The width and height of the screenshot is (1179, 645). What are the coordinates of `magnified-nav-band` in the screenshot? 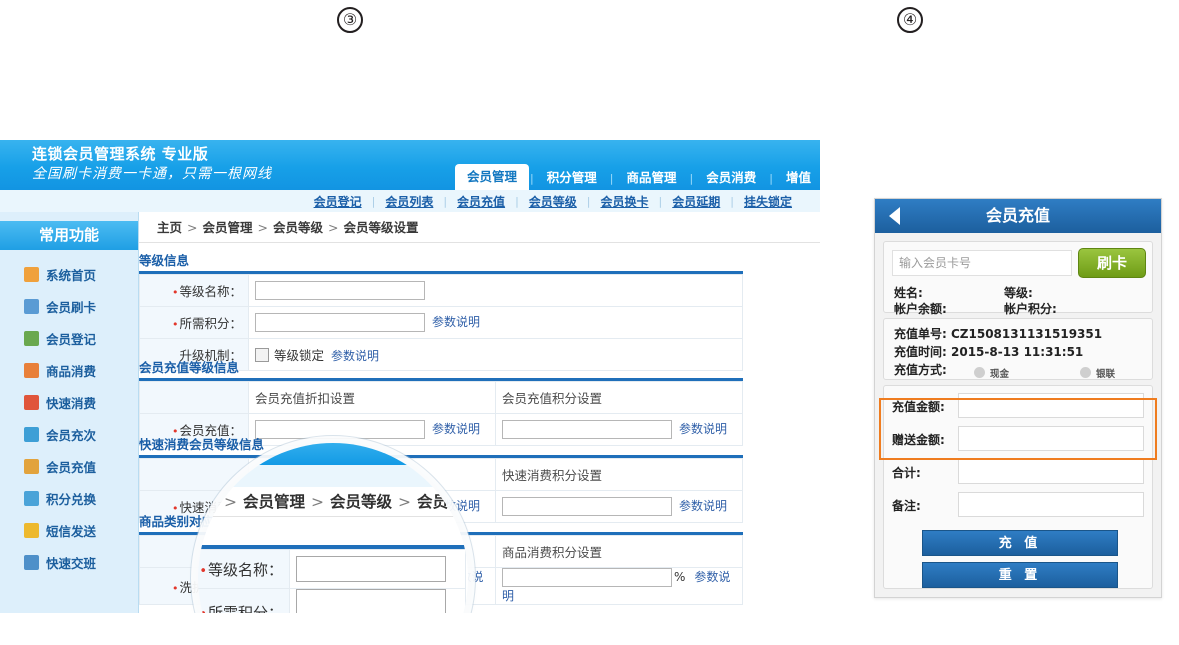 It's located at (333, 454).